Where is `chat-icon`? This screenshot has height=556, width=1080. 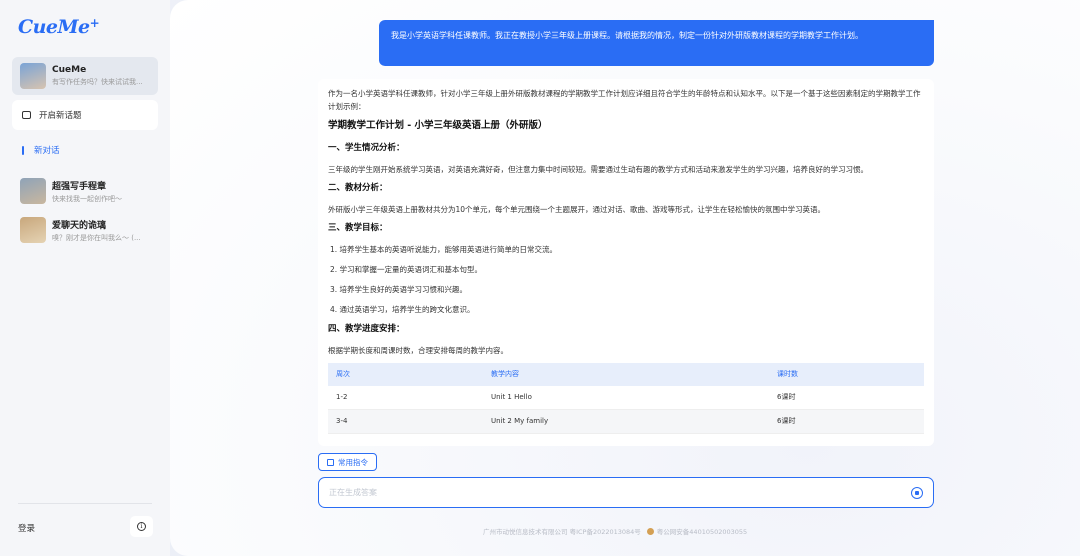 chat-icon is located at coordinates (26, 115).